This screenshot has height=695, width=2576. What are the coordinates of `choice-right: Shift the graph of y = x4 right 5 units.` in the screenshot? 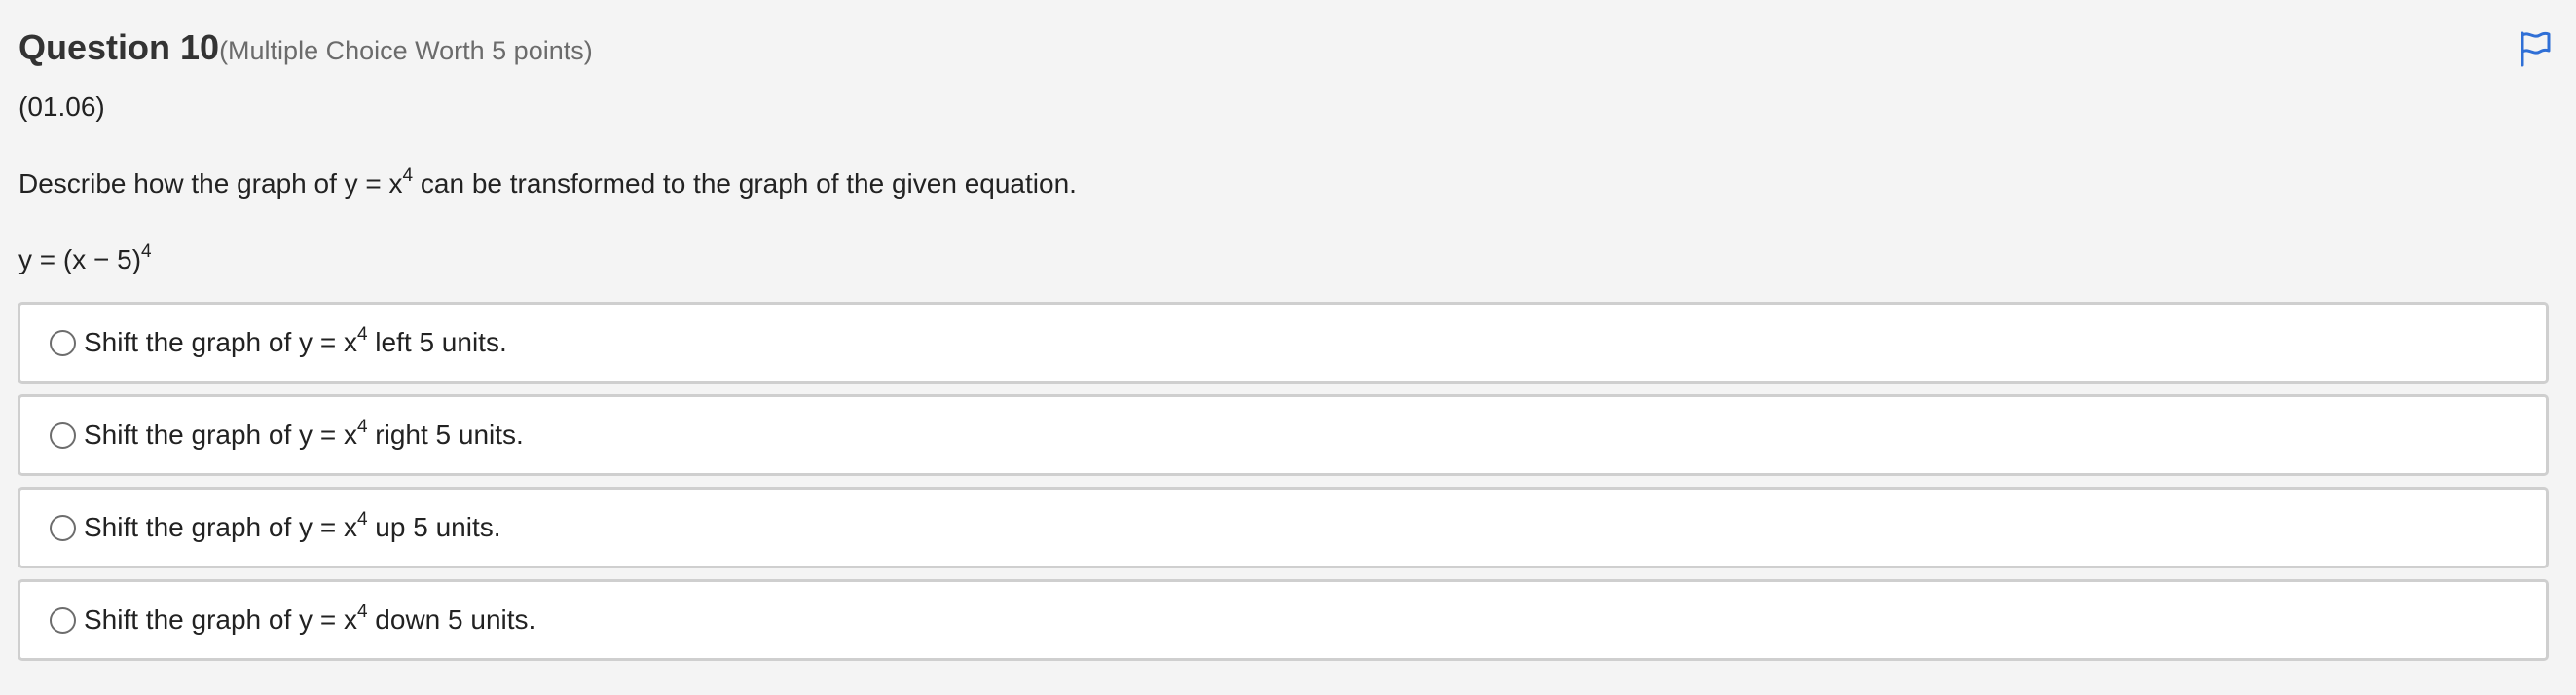 It's located at (1283, 435).